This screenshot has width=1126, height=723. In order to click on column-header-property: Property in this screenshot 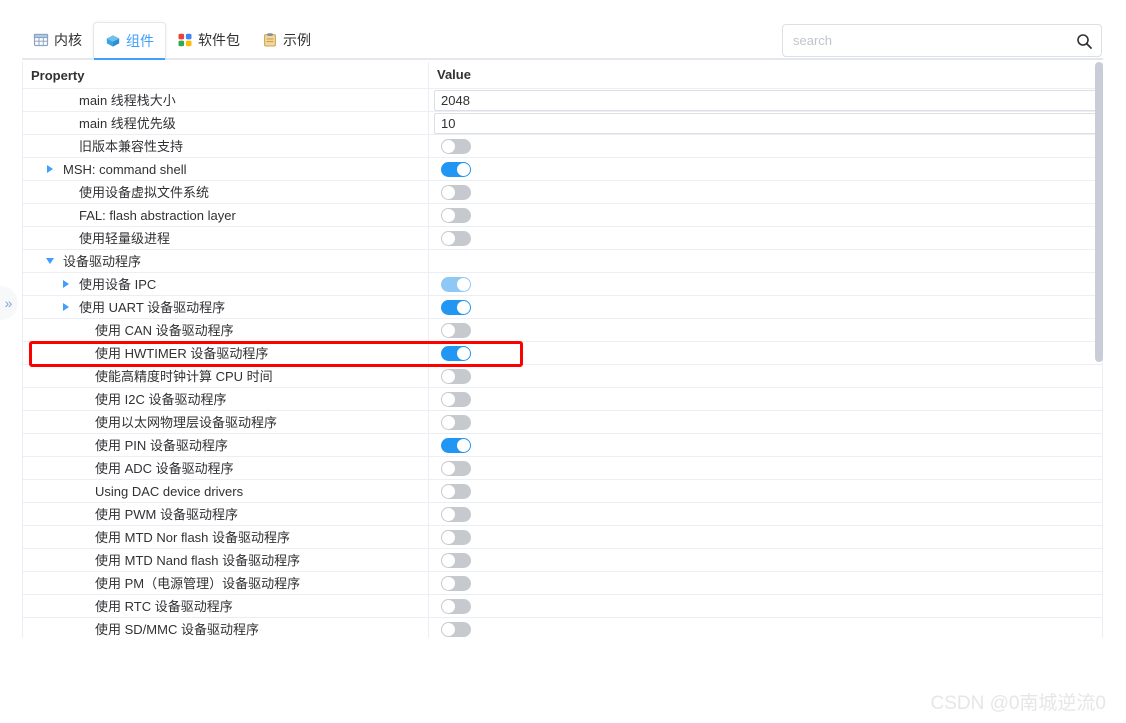, I will do `click(58, 75)`.